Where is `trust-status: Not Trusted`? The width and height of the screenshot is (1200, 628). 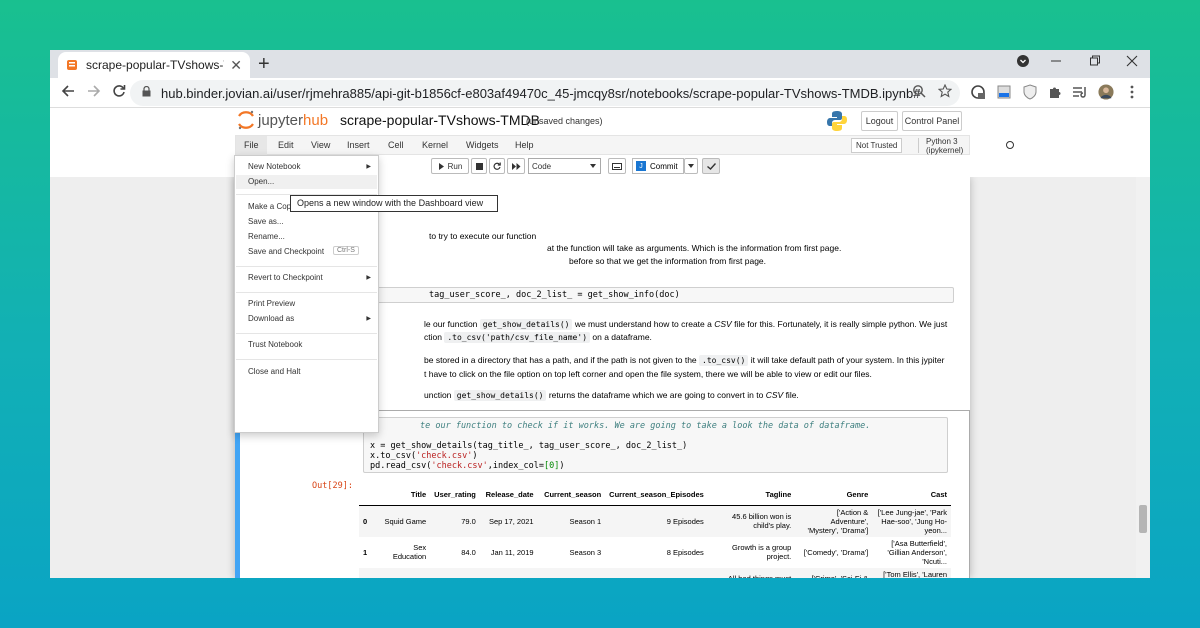
trust-status: Not Trusted is located at coordinates (877, 145).